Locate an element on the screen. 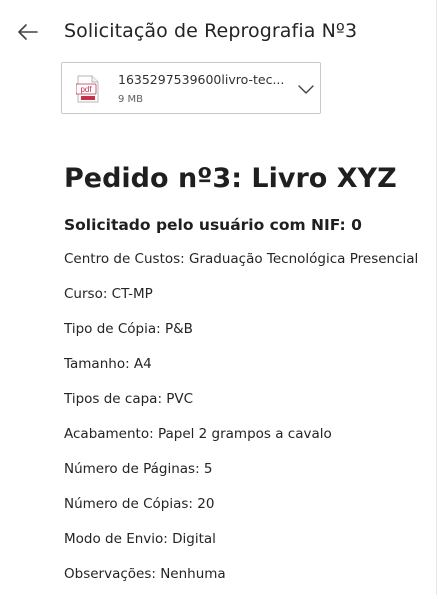  page-title: Solicitação de Reprografia Nº3 is located at coordinates (211, 31).